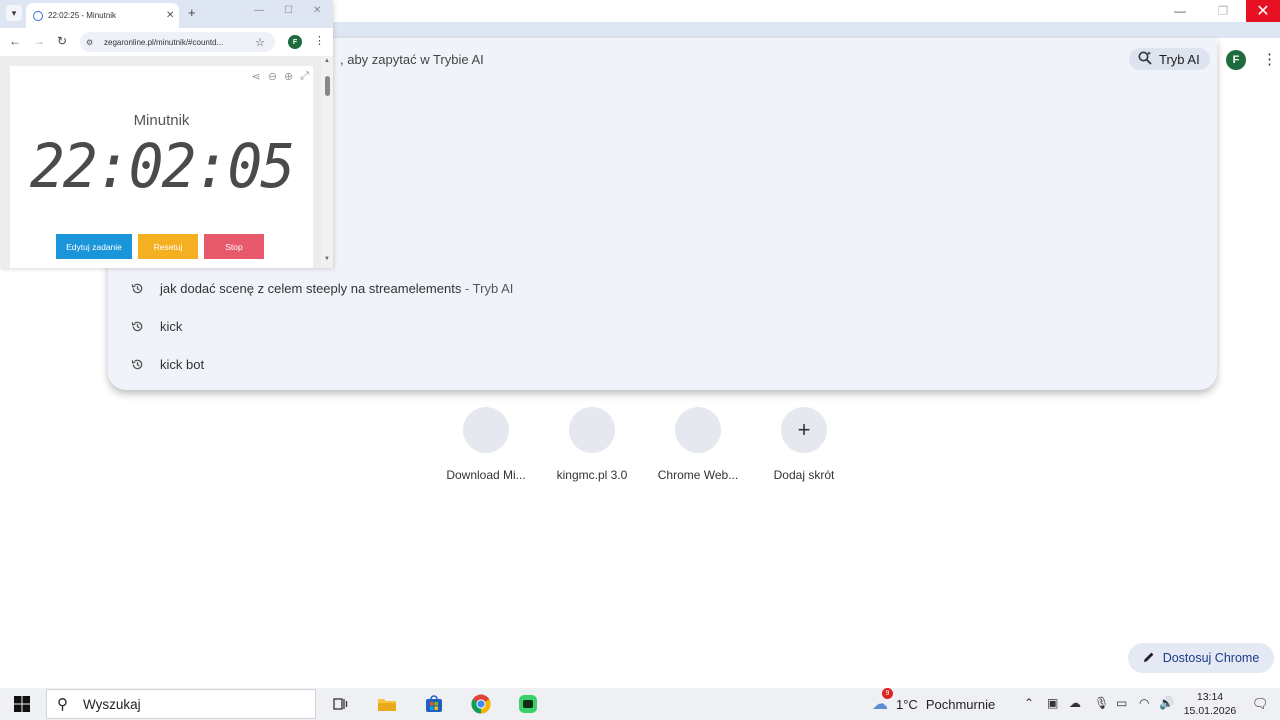 The width and height of the screenshot is (1280, 720). Describe the element at coordinates (181, 704) in the screenshot. I see `taskbar-search-box: ⚲ Wyszukaj` at that location.